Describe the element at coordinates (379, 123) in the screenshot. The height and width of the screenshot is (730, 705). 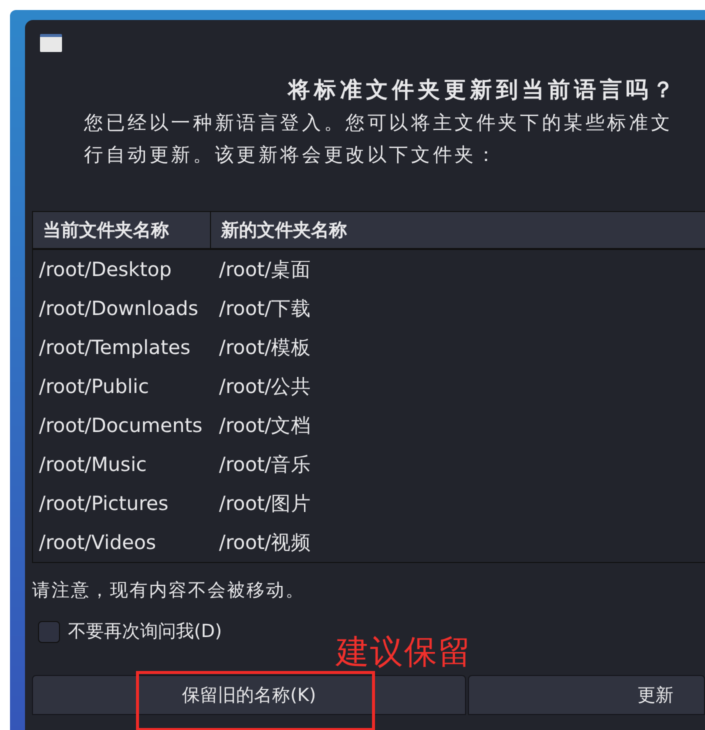
I see `message-text: 您已经以一种新语言登入。您可以将主文件夹下的某些标准文` at that location.